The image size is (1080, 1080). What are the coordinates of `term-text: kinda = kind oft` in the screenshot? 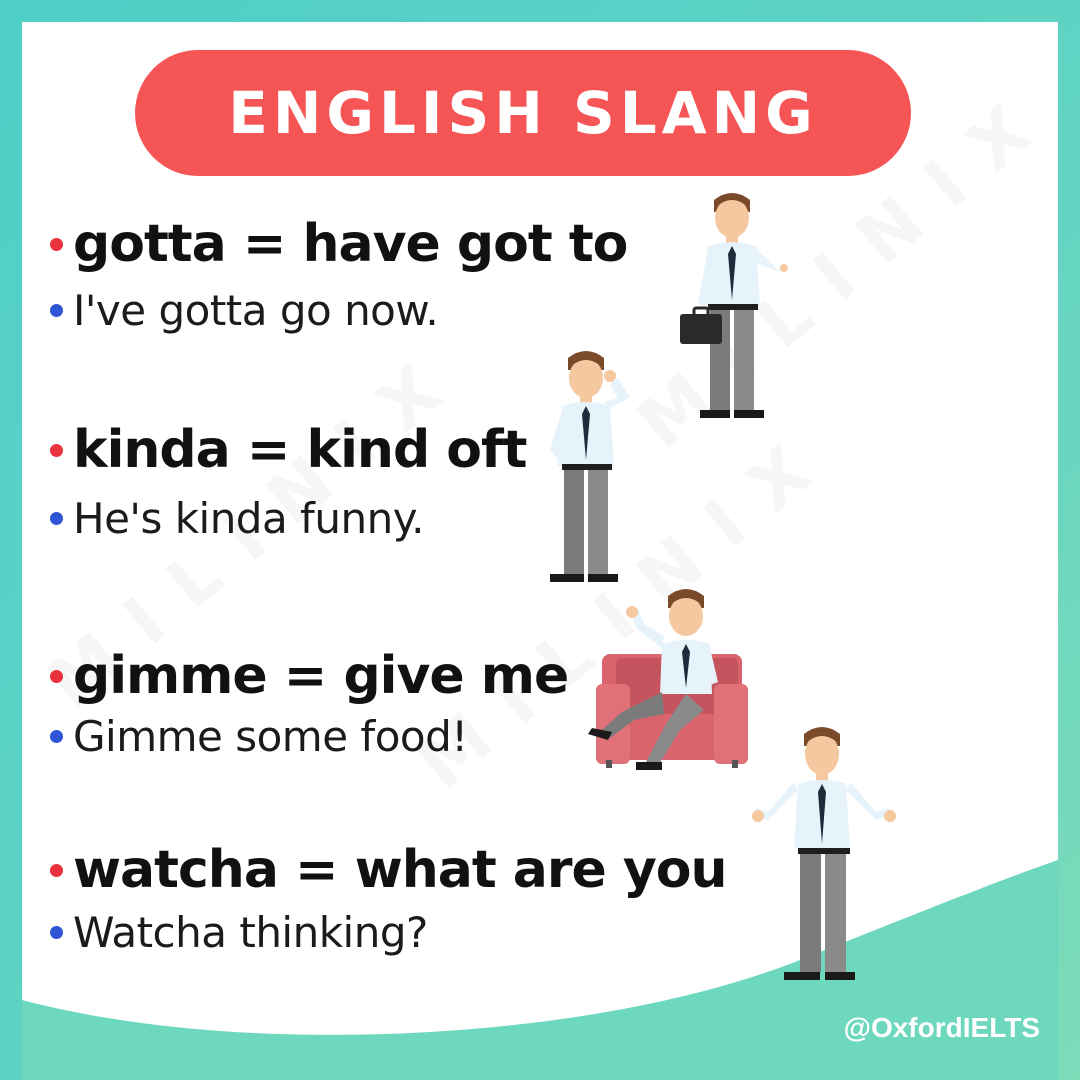 It's located at (300, 450).